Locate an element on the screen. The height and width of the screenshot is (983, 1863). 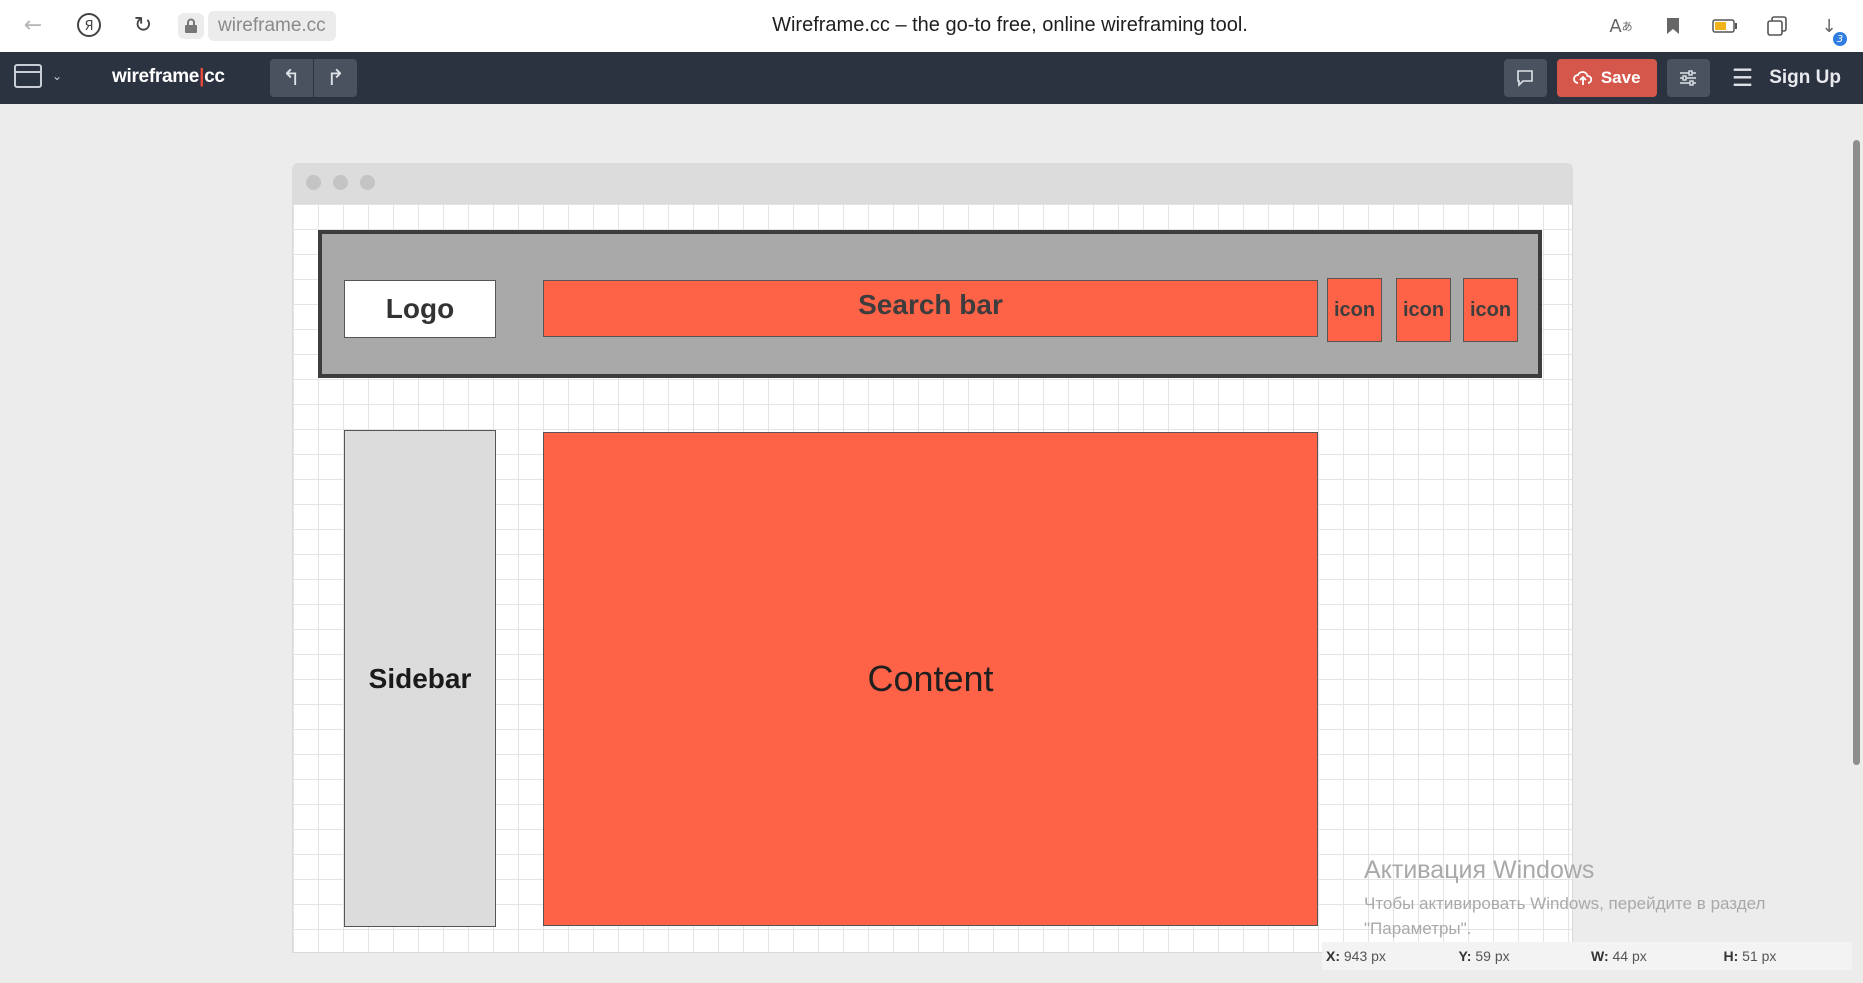
window-type-dropdown: ⌄ is located at coordinates (38, 76).